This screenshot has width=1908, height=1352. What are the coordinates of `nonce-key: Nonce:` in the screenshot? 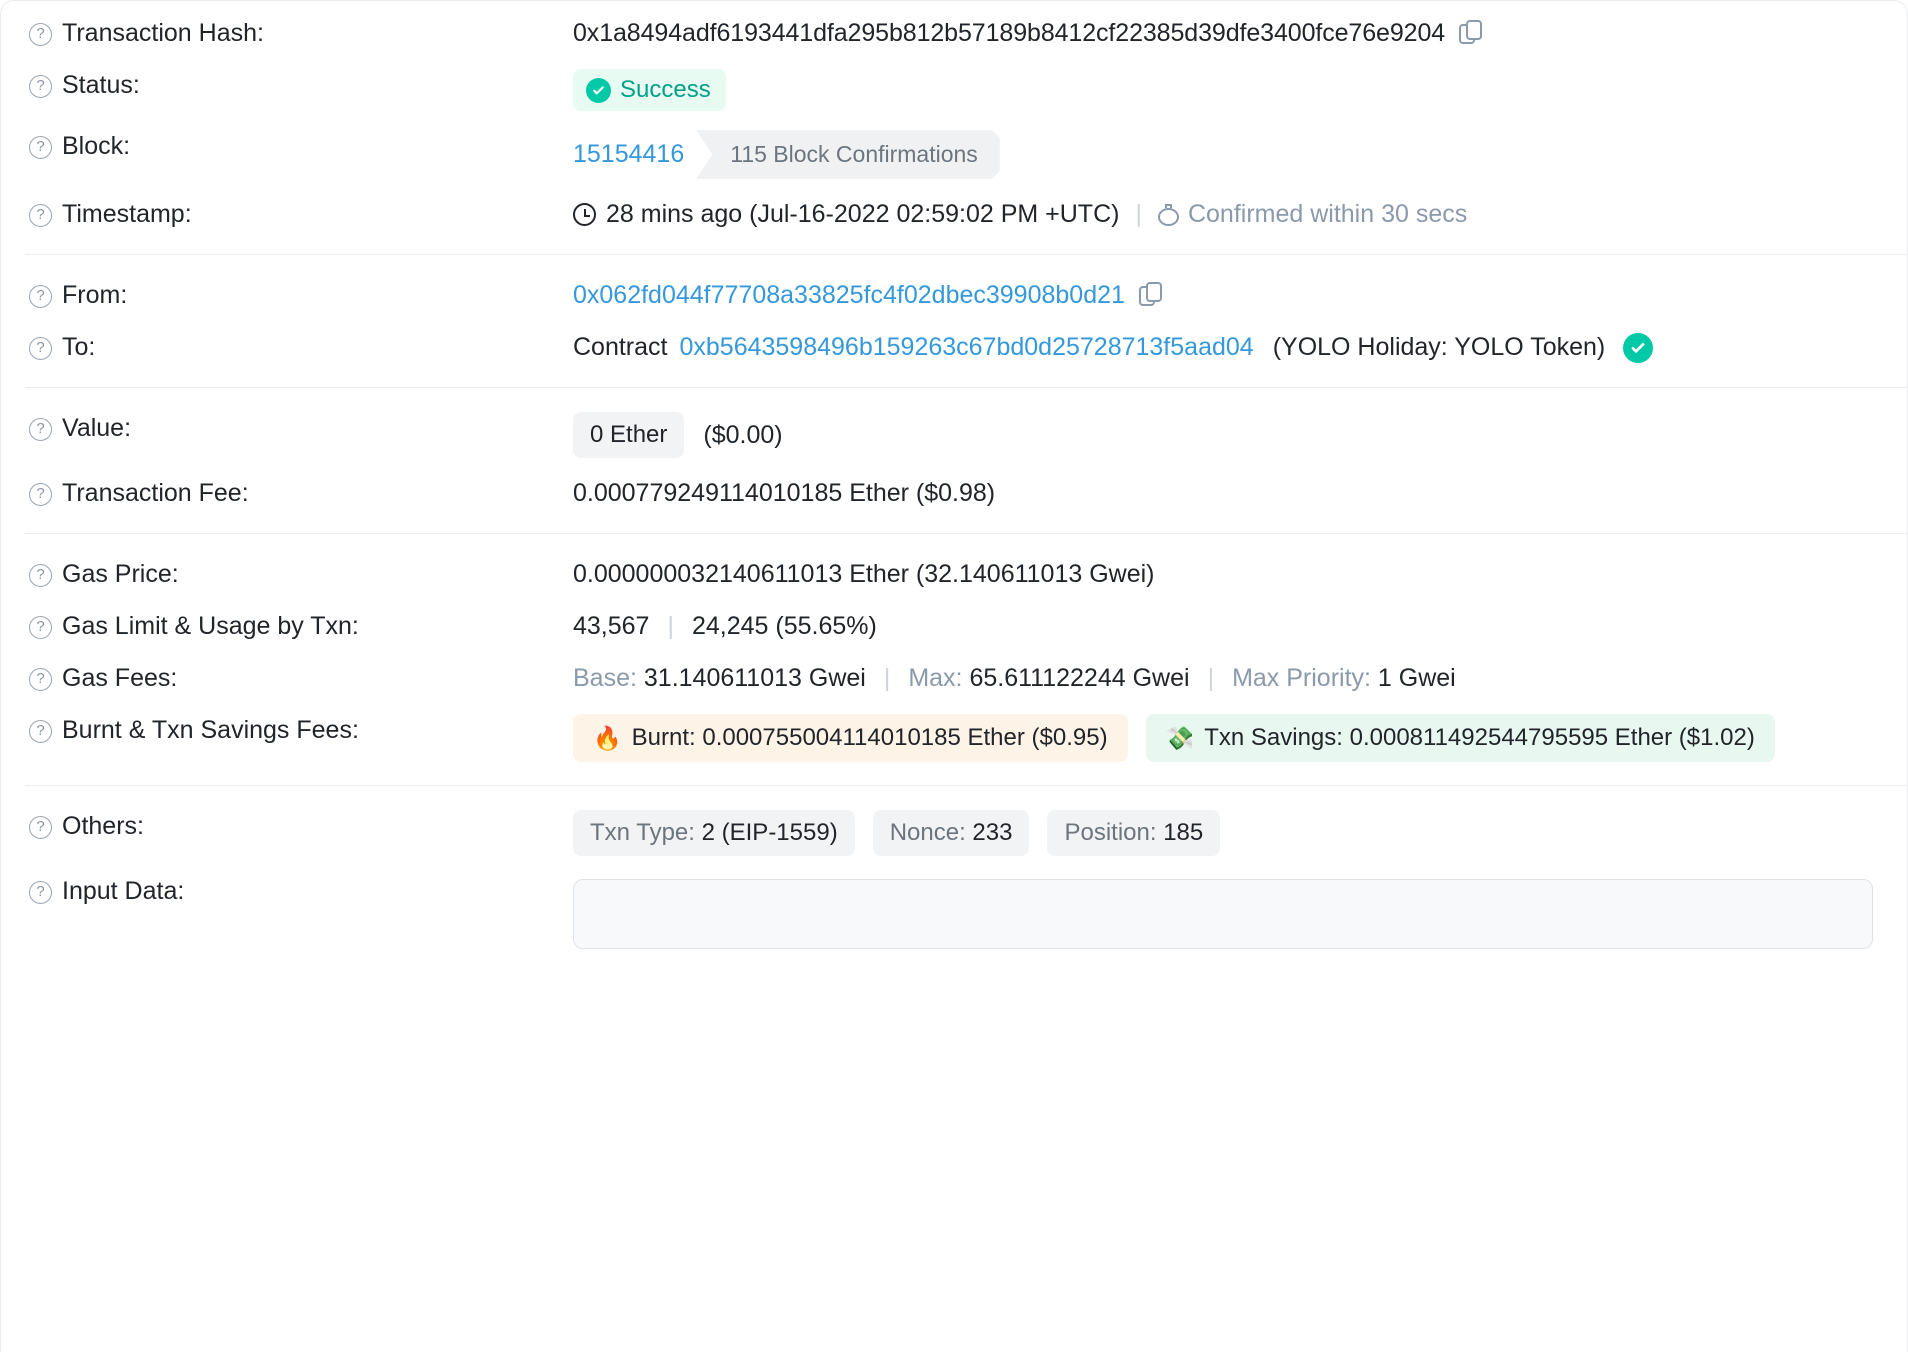 It's located at (927, 832).